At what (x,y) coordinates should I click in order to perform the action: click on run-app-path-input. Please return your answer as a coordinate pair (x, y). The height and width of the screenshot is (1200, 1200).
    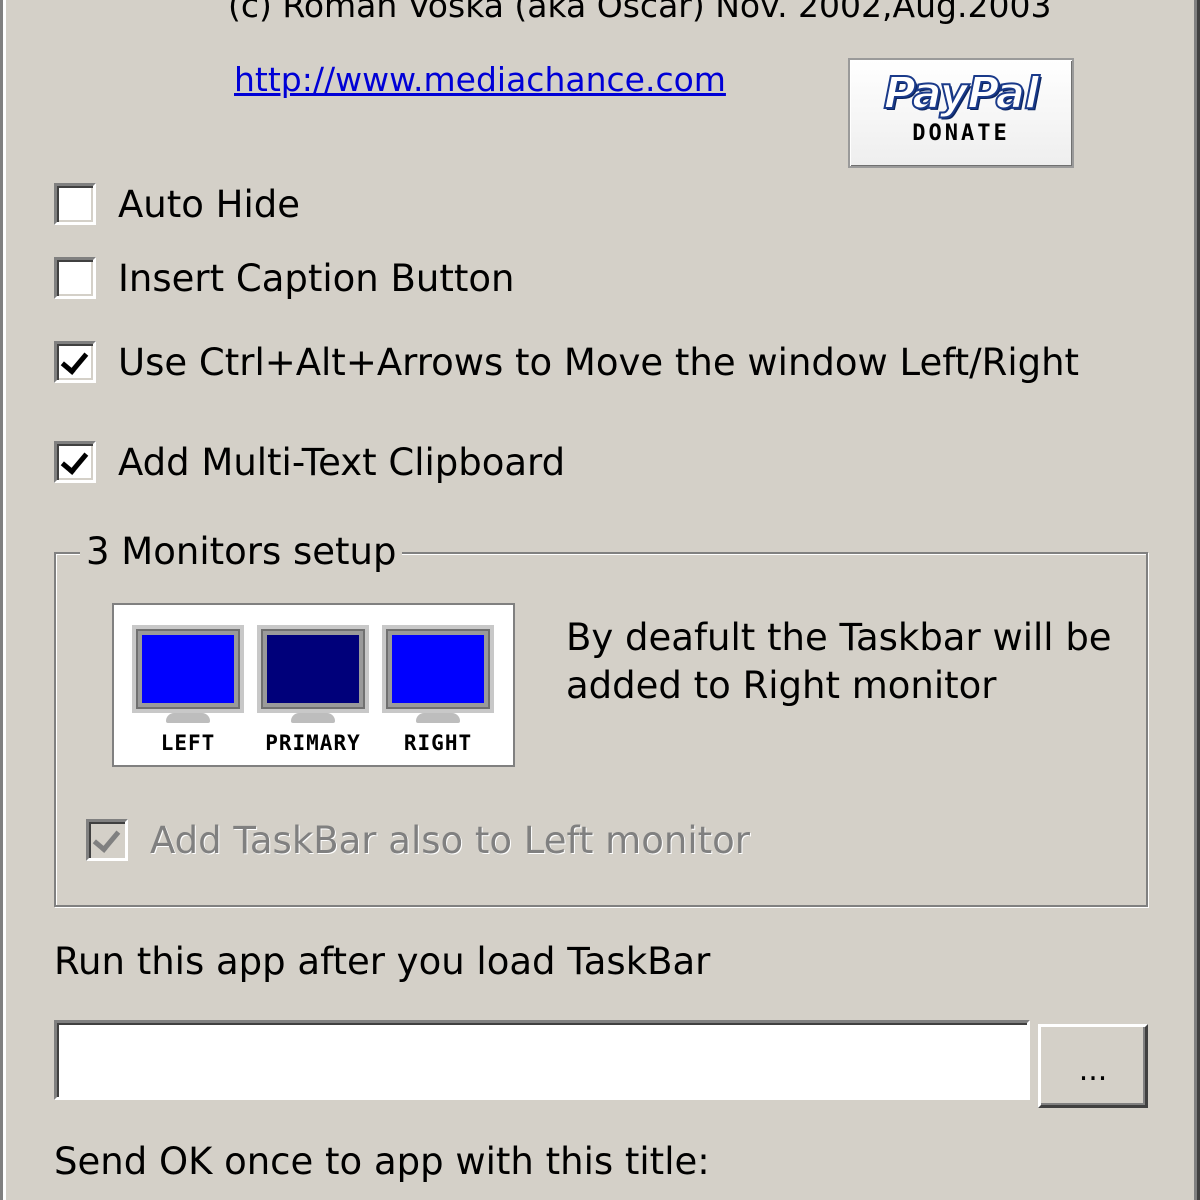
    Looking at the image, I should click on (542, 1060).